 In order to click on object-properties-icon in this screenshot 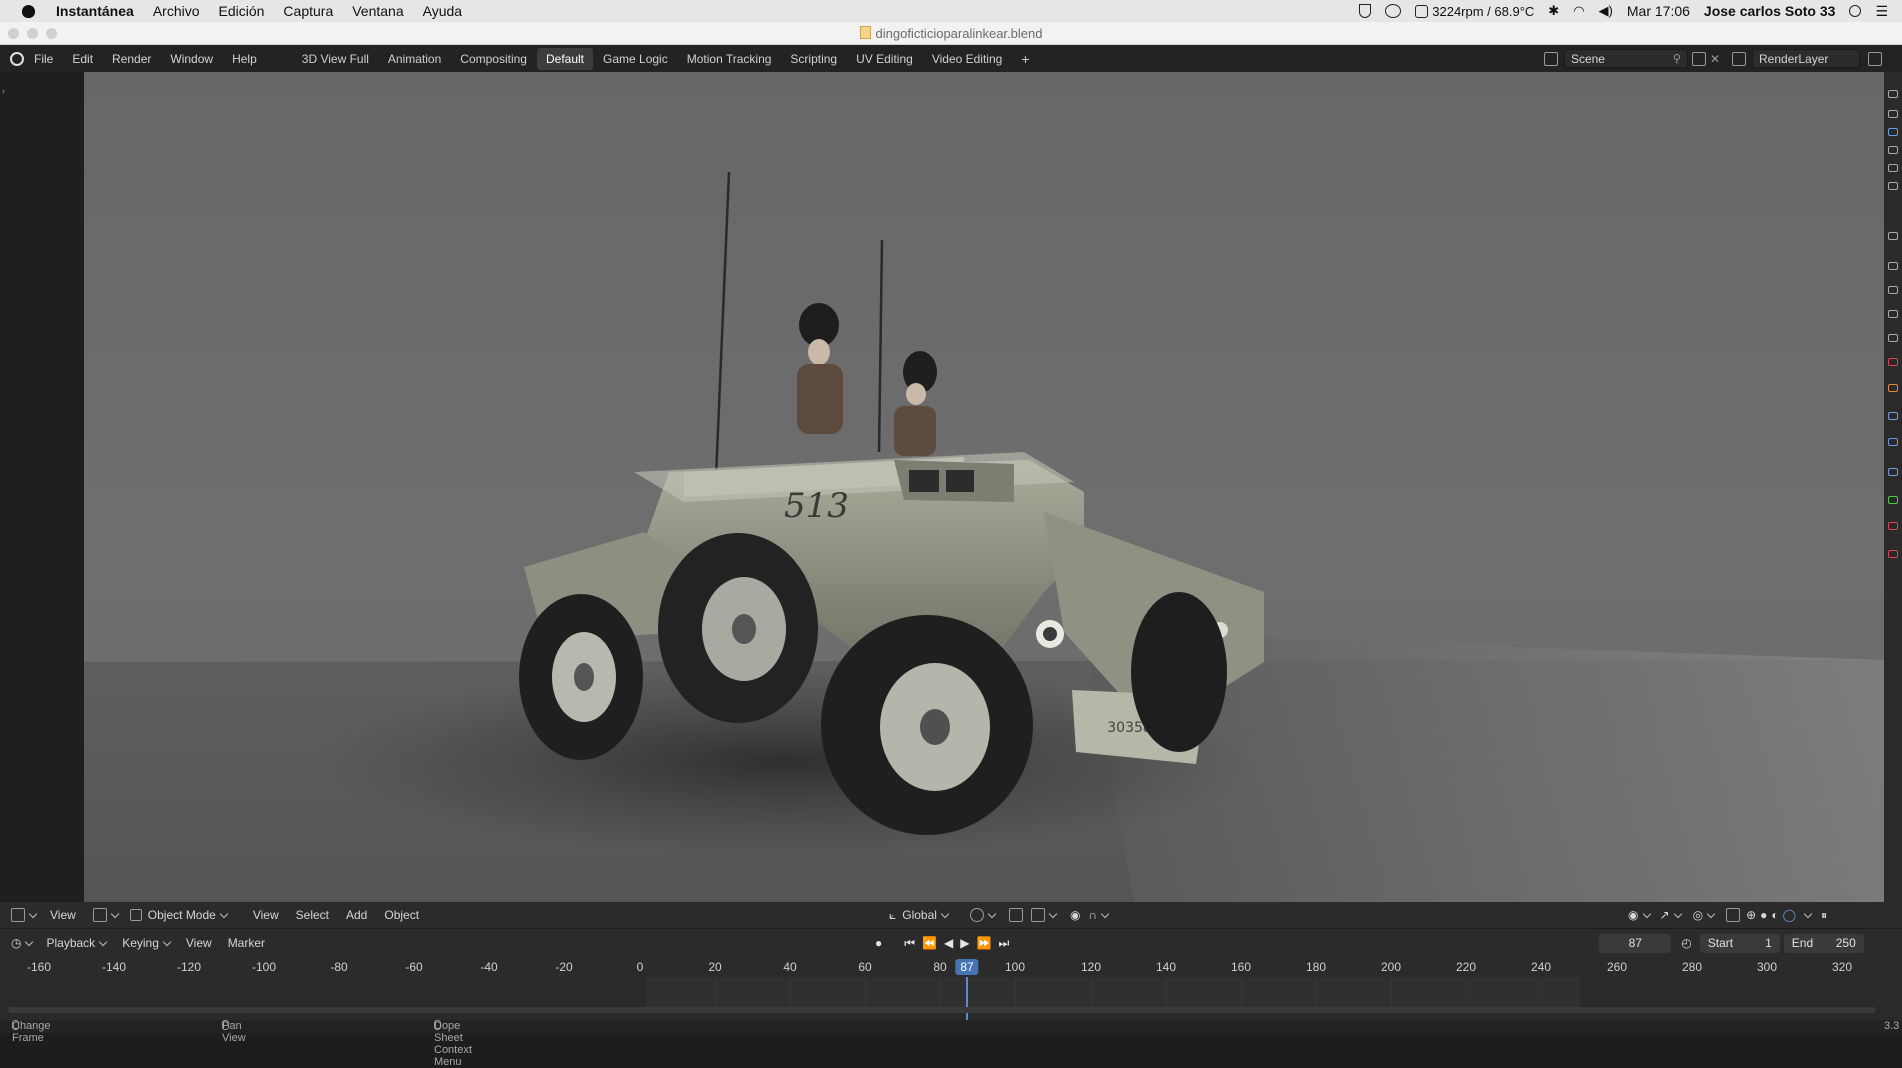, I will do `click(1893, 236)`.